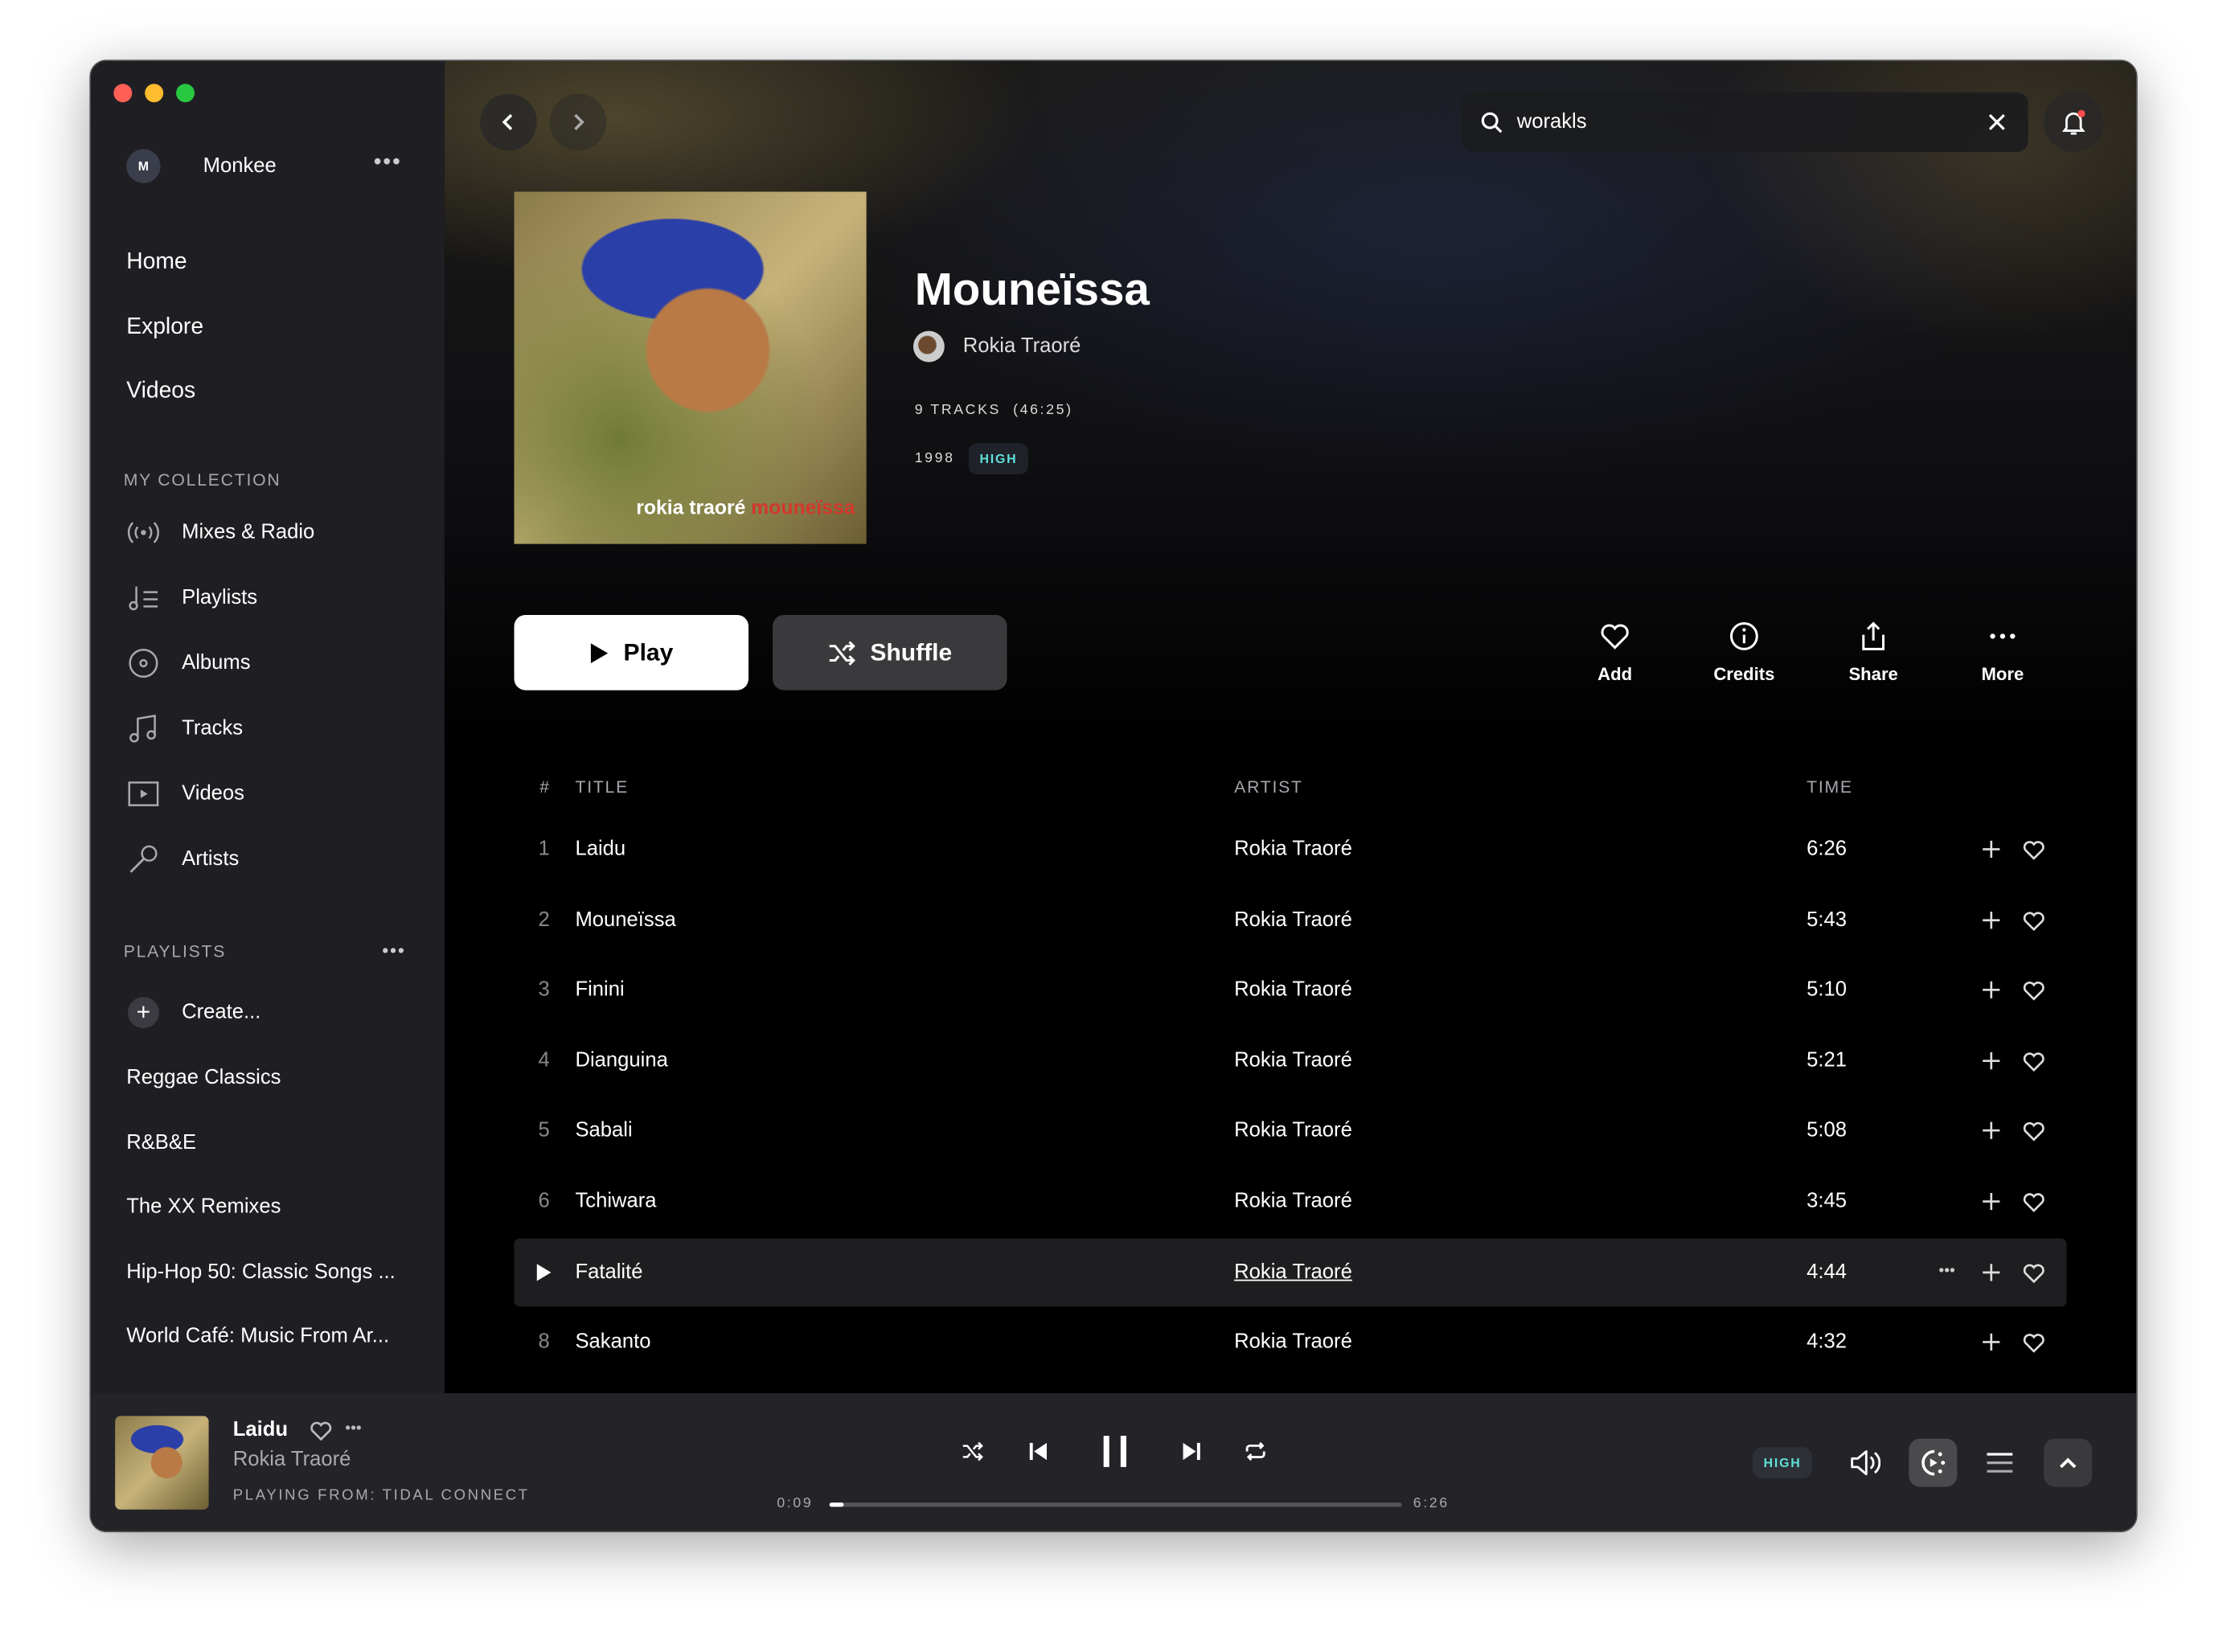 The height and width of the screenshot is (1652, 2227). What do you see at coordinates (240, 166) in the screenshot?
I see `user-name: Monkee` at bounding box center [240, 166].